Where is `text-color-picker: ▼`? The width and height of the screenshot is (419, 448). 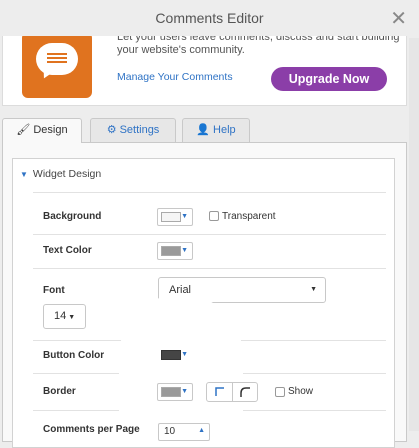
text-color-picker: ▼ is located at coordinates (175, 251).